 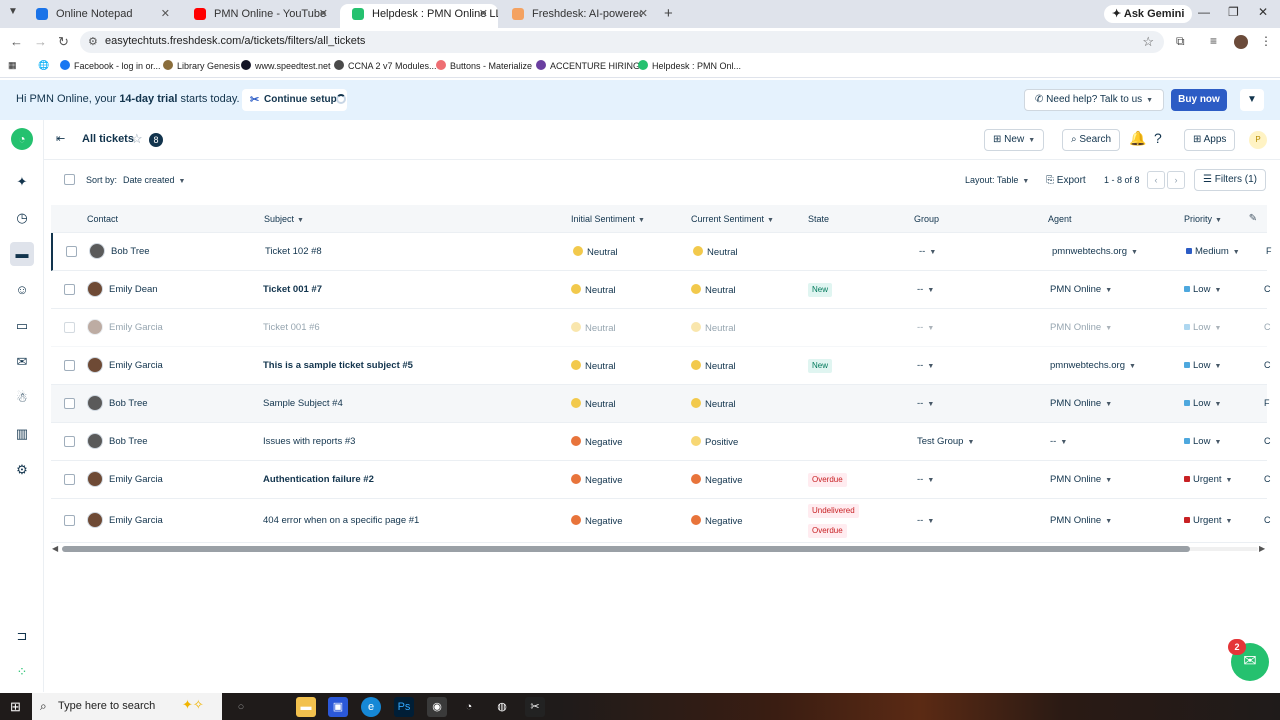 What do you see at coordinates (12, 65) in the screenshot?
I see `apps-grid-icon: ▦` at bounding box center [12, 65].